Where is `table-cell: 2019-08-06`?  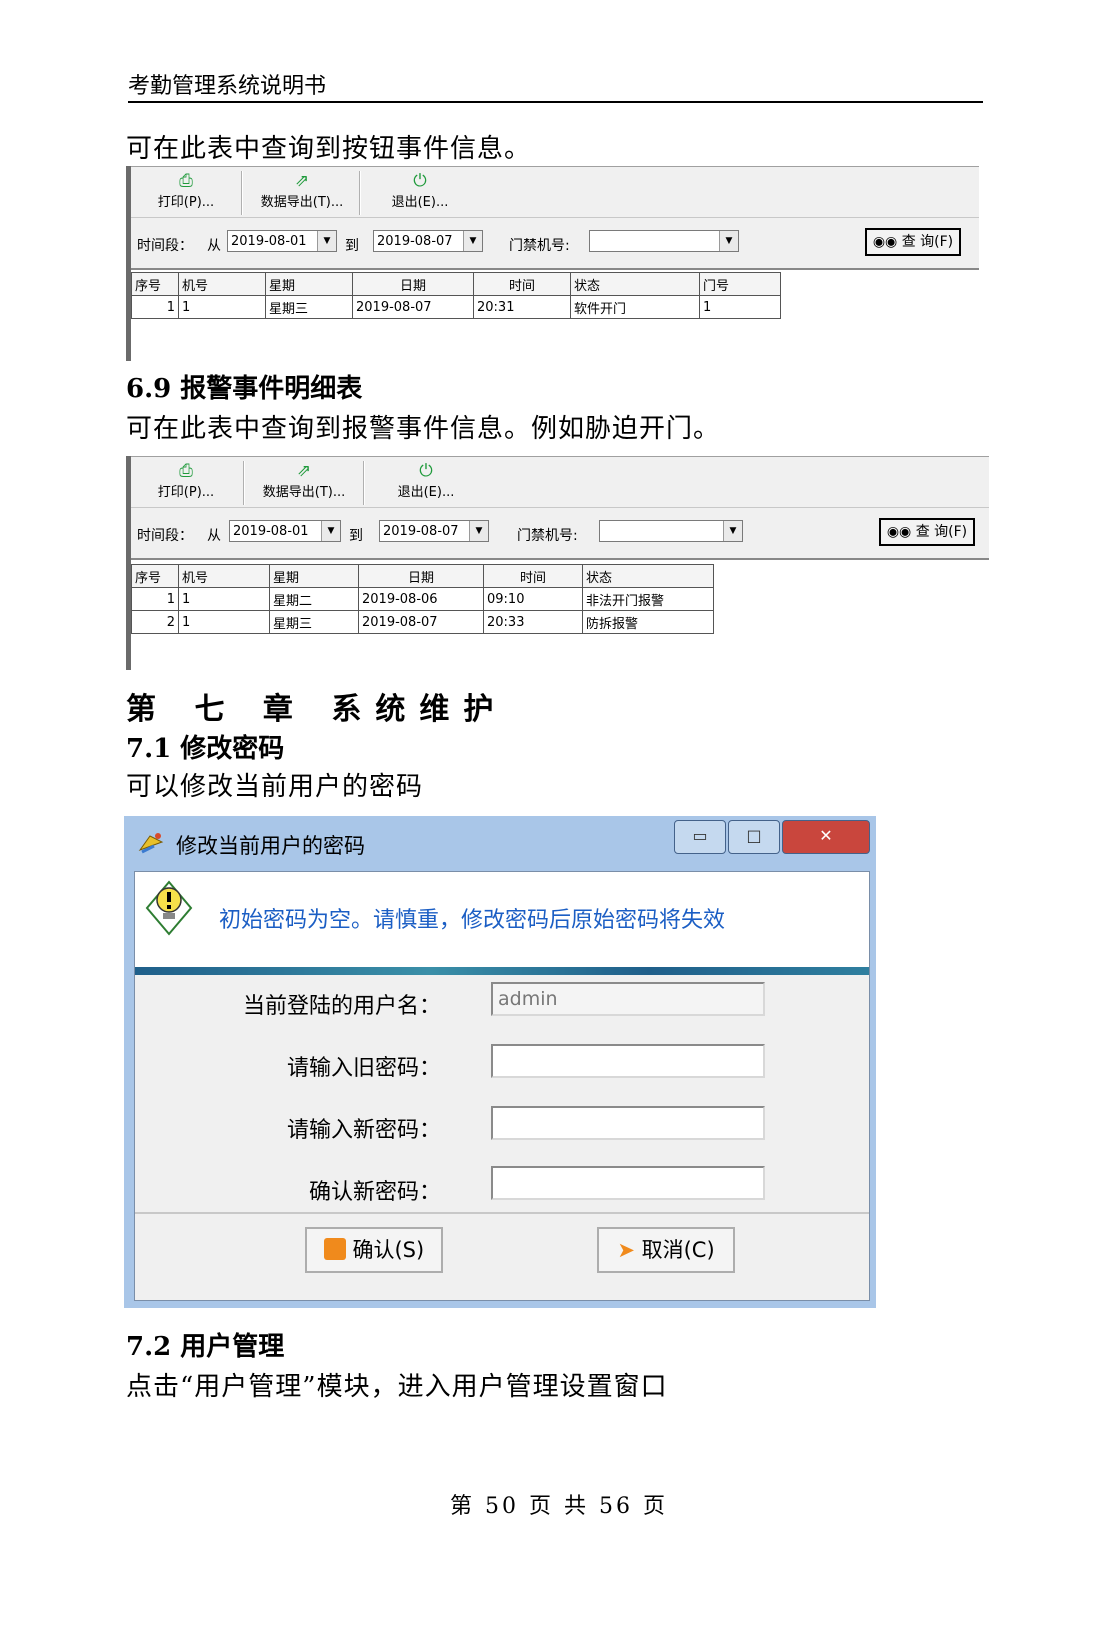 table-cell: 2019-08-06 is located at coordinates (421, 599).